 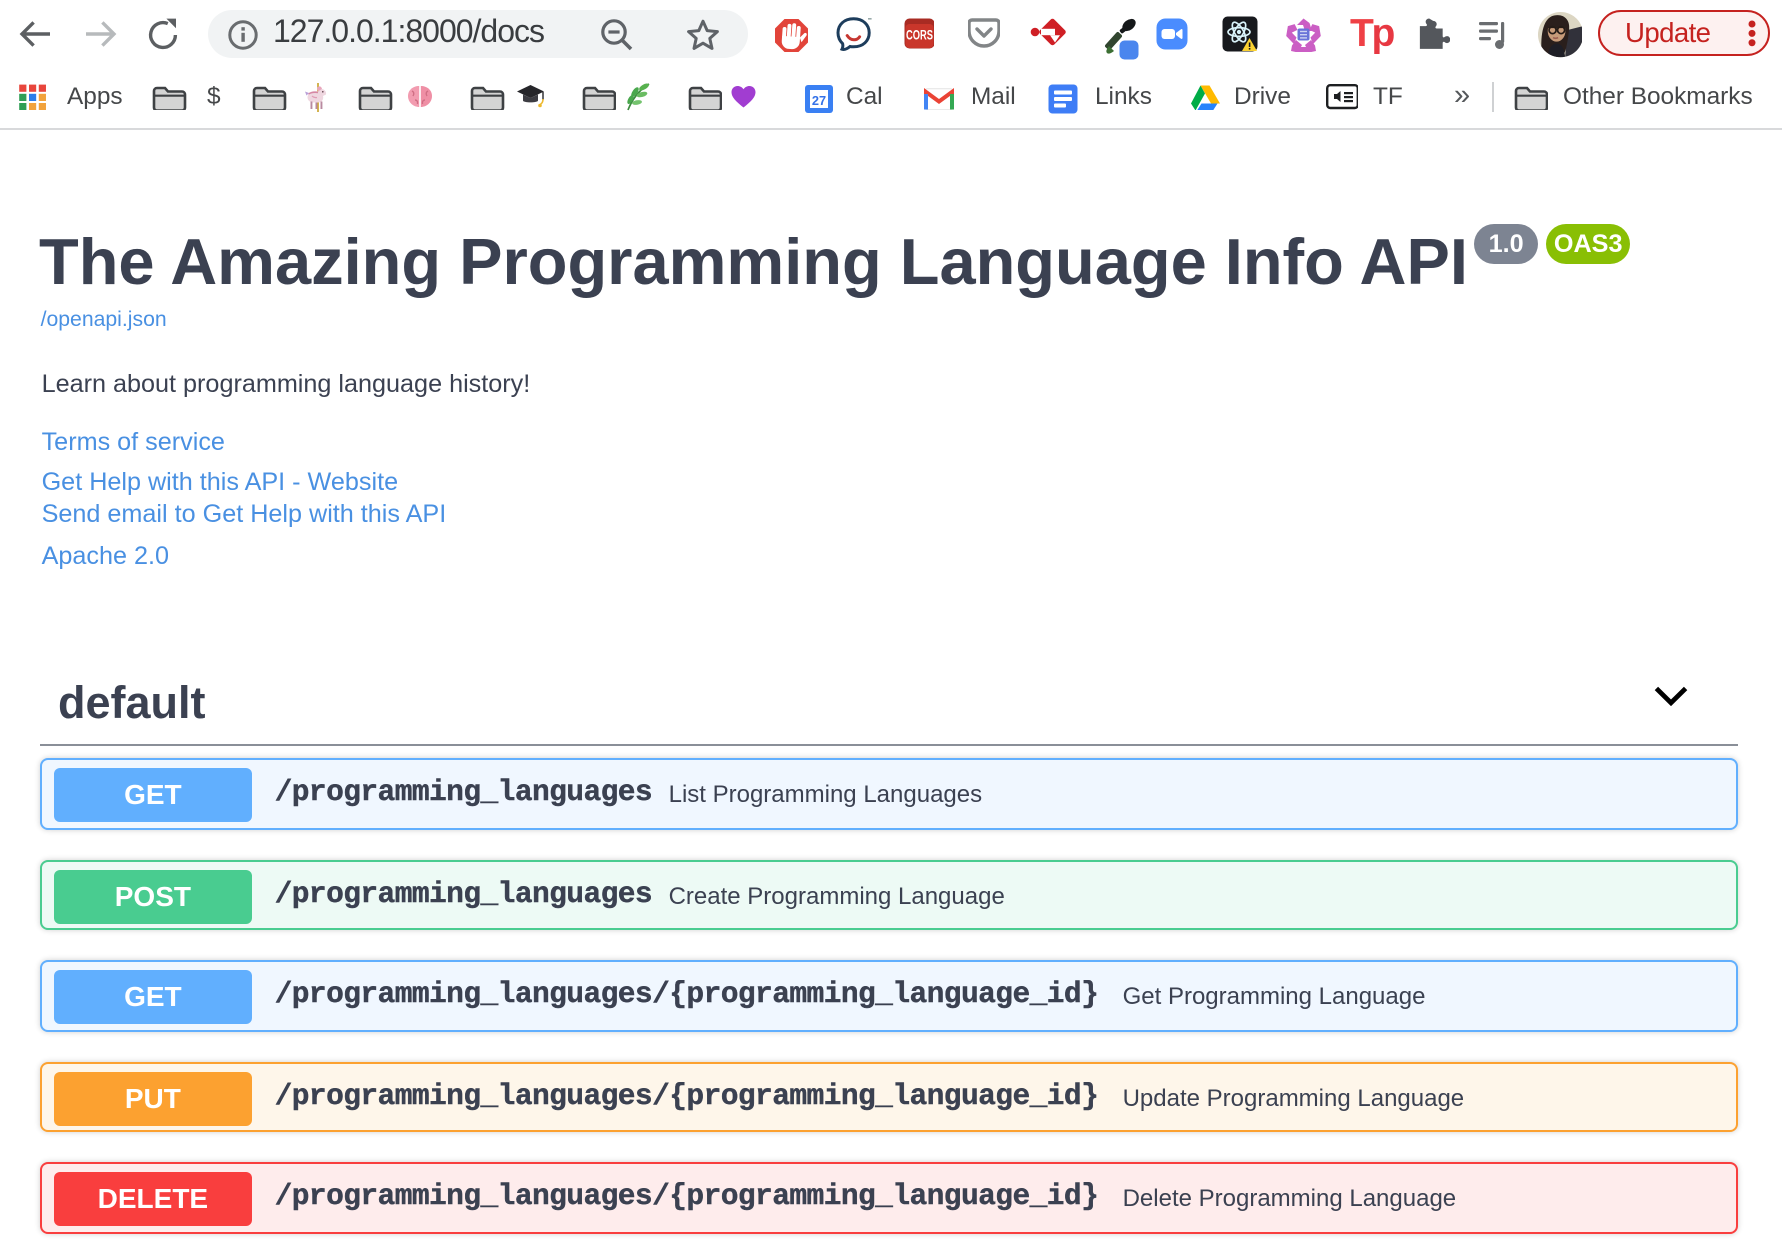 I want to click on svg-text: 27, so click(x=818, y=99).